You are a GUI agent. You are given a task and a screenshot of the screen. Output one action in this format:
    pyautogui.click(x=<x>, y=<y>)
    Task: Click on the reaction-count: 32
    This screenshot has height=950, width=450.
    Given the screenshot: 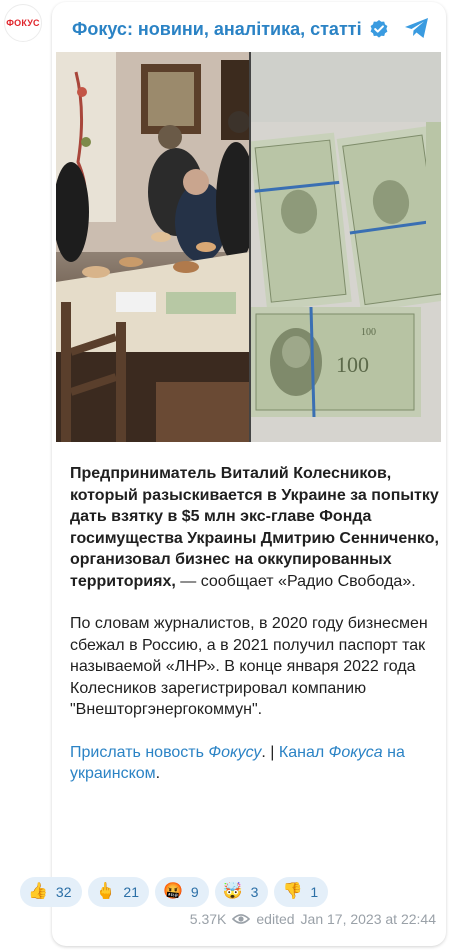 What is the action you would take?
    pyautogui.click(x=63, y=892)
    